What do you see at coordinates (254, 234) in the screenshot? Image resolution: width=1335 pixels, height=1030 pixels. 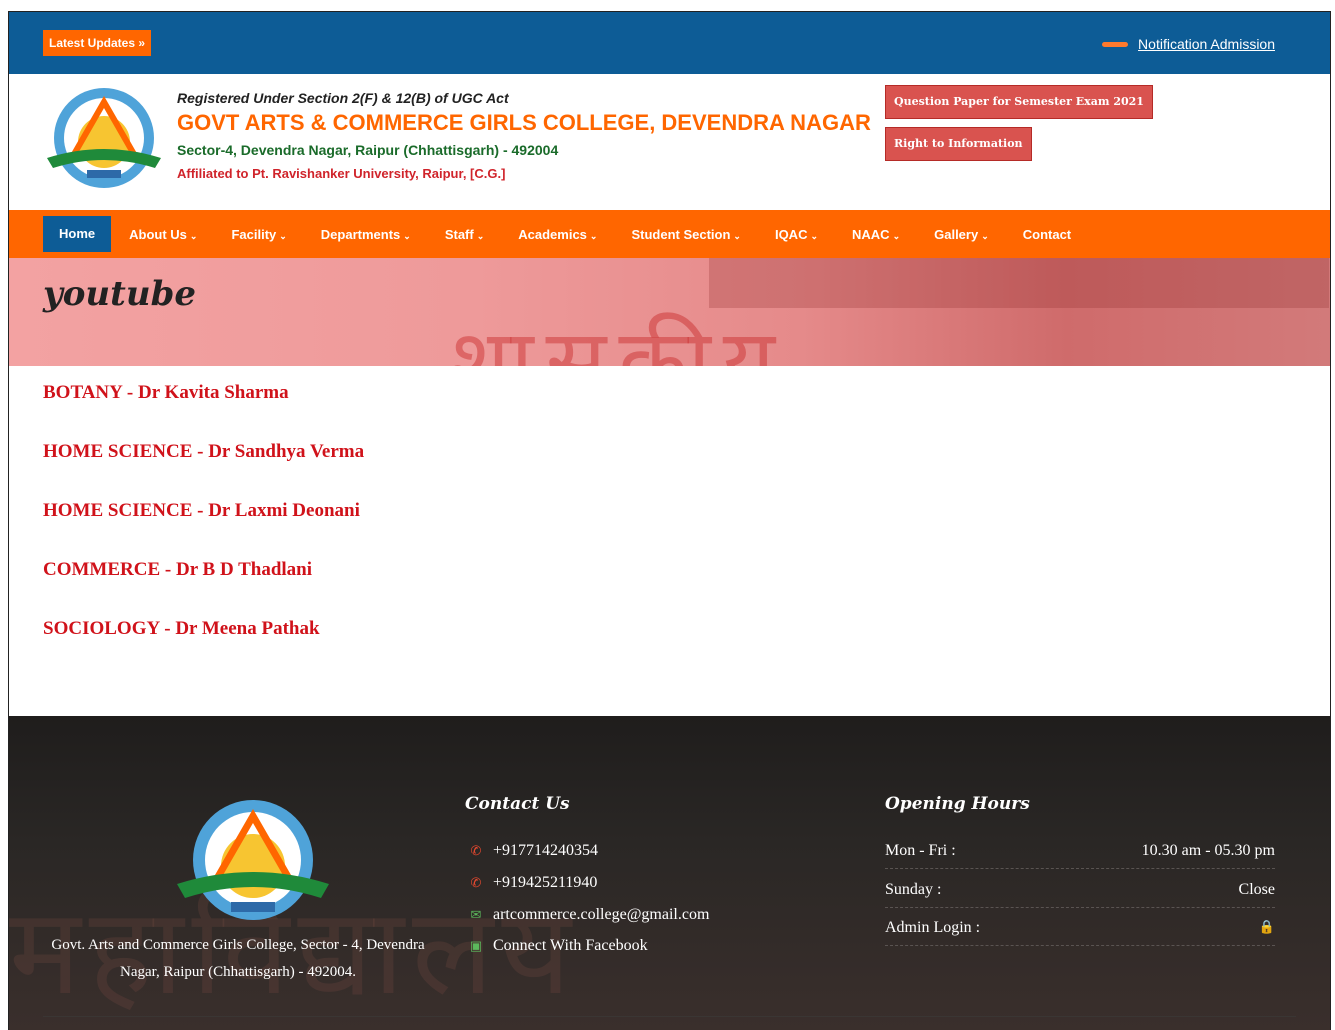 I see `nav-item-label: Facility` at bounding box center [254, 234].